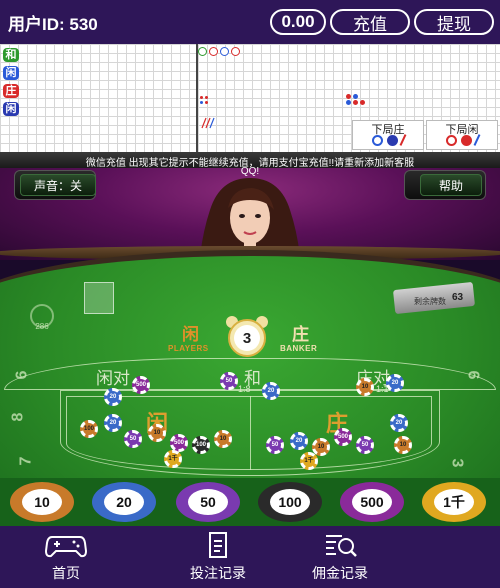 Image resolution: width=500 pixels, height=588 pixels. I want to click on chip-label: 500, so click(372, 502).